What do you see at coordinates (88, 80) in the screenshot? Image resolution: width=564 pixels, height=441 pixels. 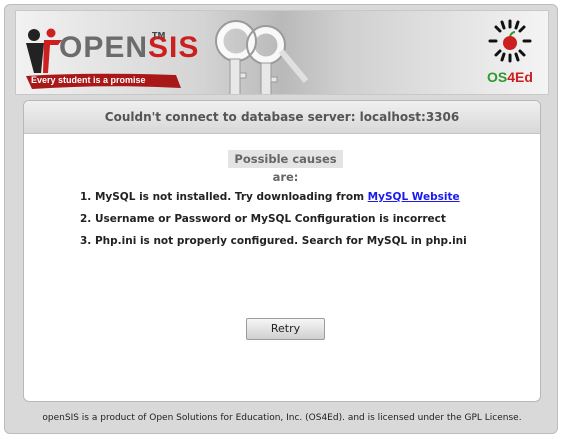 I see `logo-tagline: Every student is a promise` at bounding box center [88, 80].